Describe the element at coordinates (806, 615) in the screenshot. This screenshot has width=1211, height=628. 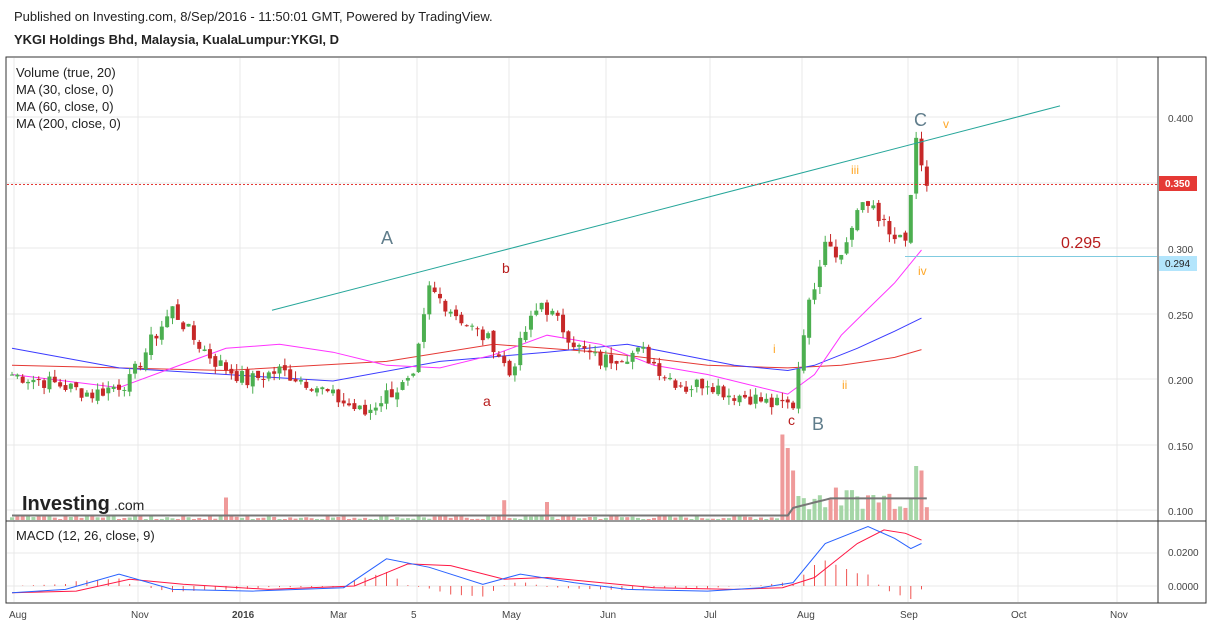
I see `time-tick: Aug` at that location.